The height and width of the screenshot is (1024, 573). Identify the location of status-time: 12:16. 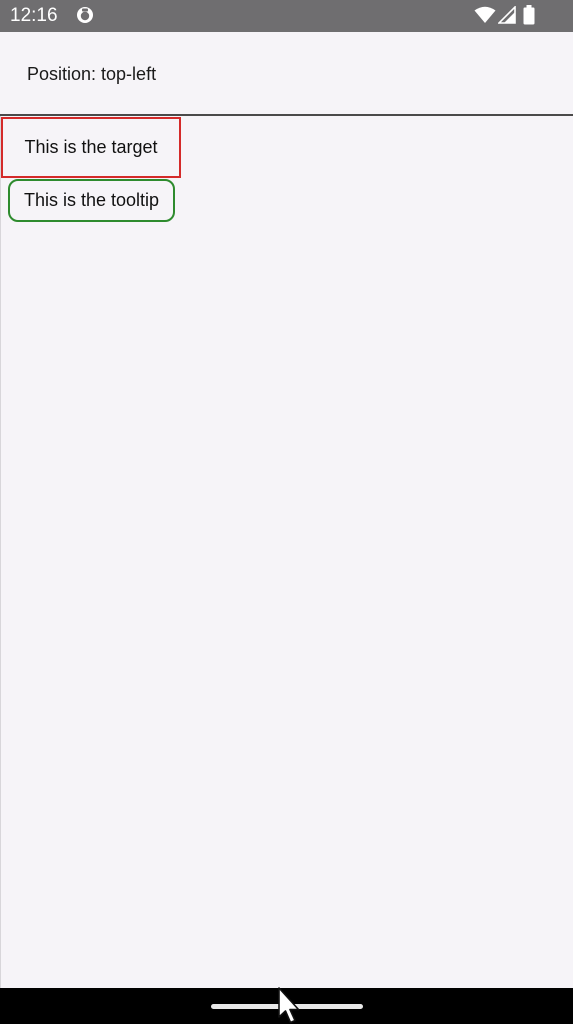
(34, 15).